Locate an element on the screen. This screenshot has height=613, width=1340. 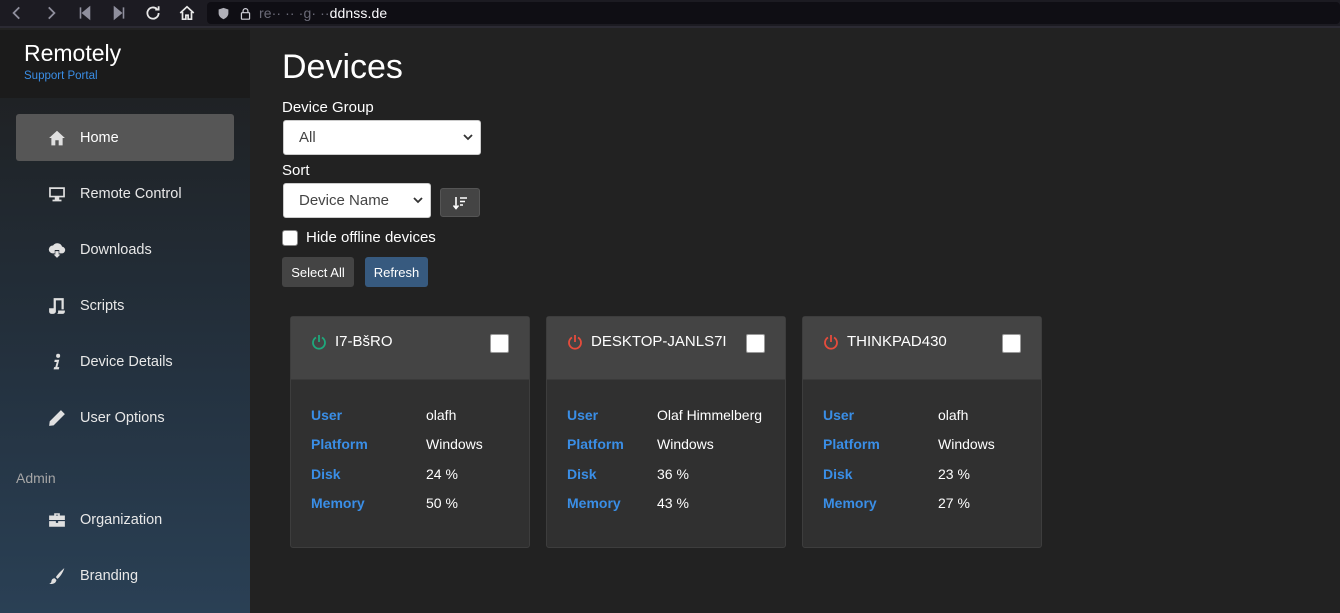
sort-value: Device Name is located at coordinates (344, 200).